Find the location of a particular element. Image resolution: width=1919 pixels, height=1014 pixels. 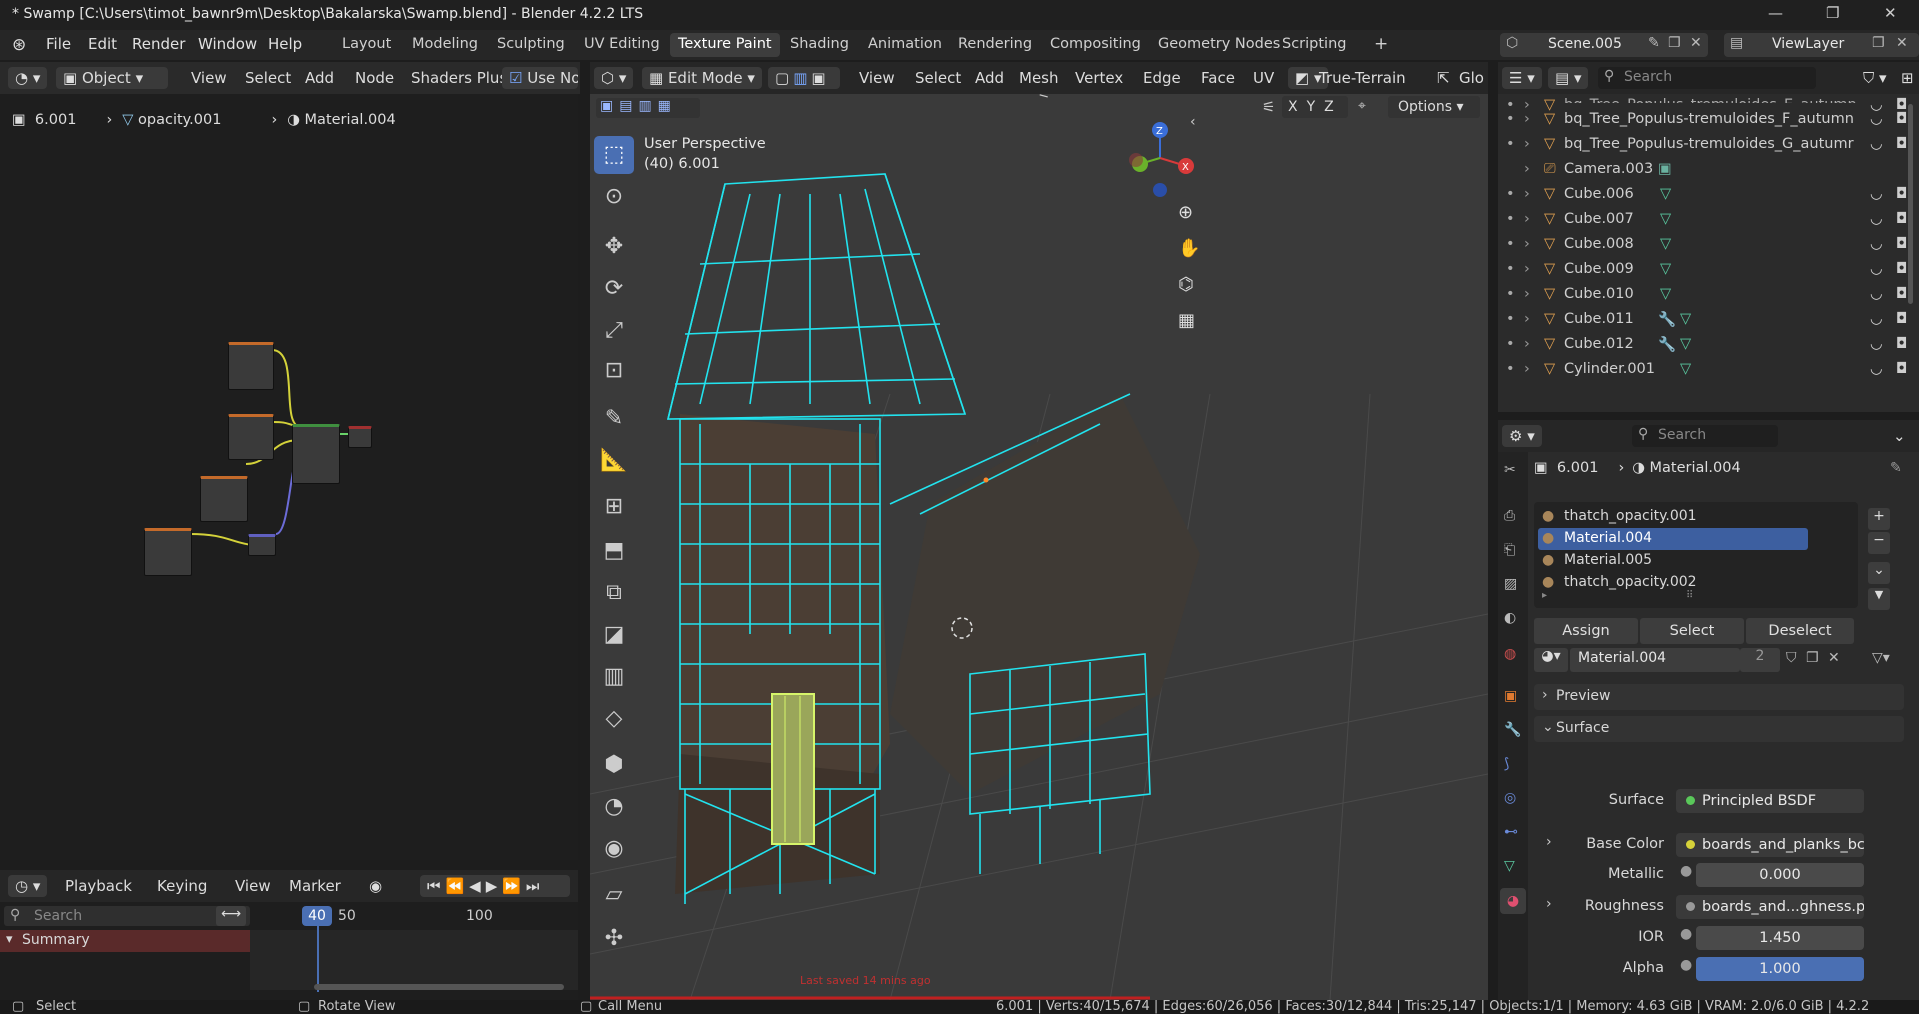

ior-field: 1.450 is located at coordinates (1780, 938).